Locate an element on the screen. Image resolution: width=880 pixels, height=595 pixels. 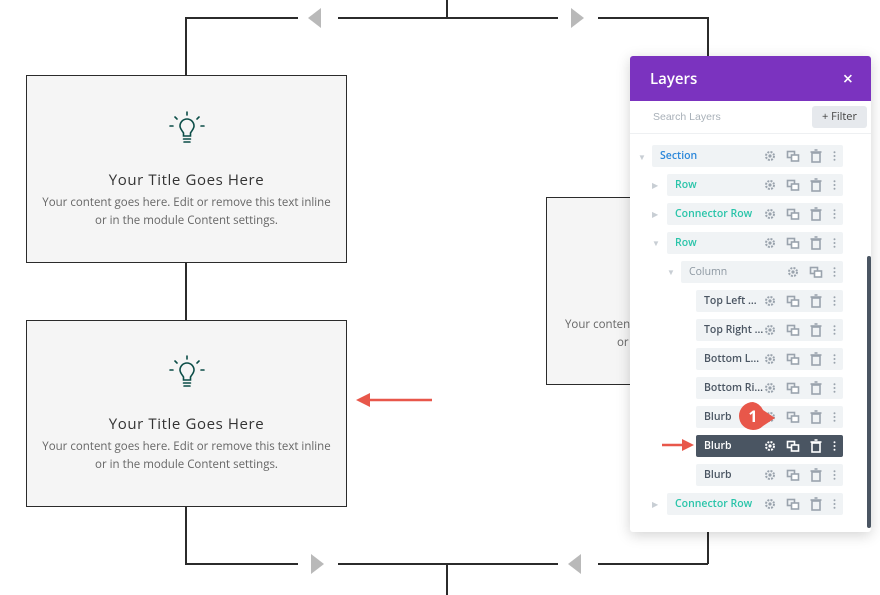
filter-button: + Filter is located at coordinates (839, 117).